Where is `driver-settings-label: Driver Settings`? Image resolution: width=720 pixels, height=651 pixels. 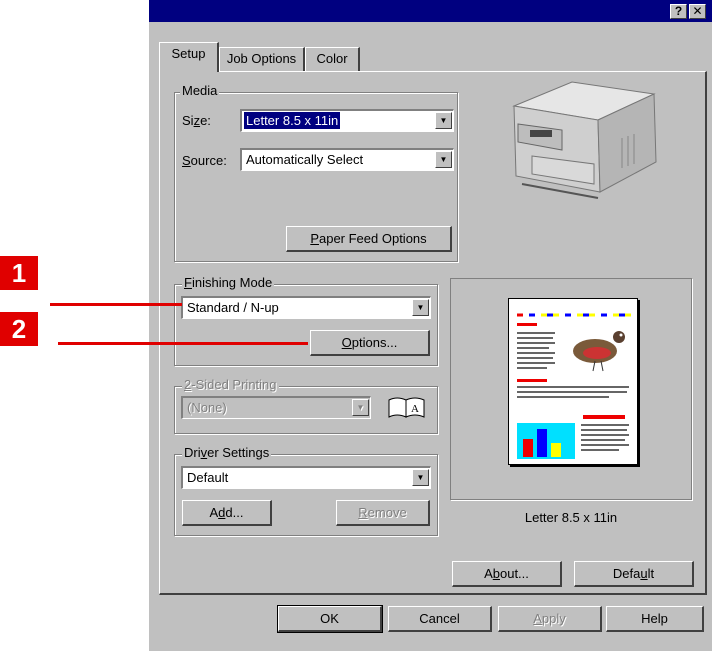
driver-settings-label: Driver Settings is located at coordinates (227, 452).